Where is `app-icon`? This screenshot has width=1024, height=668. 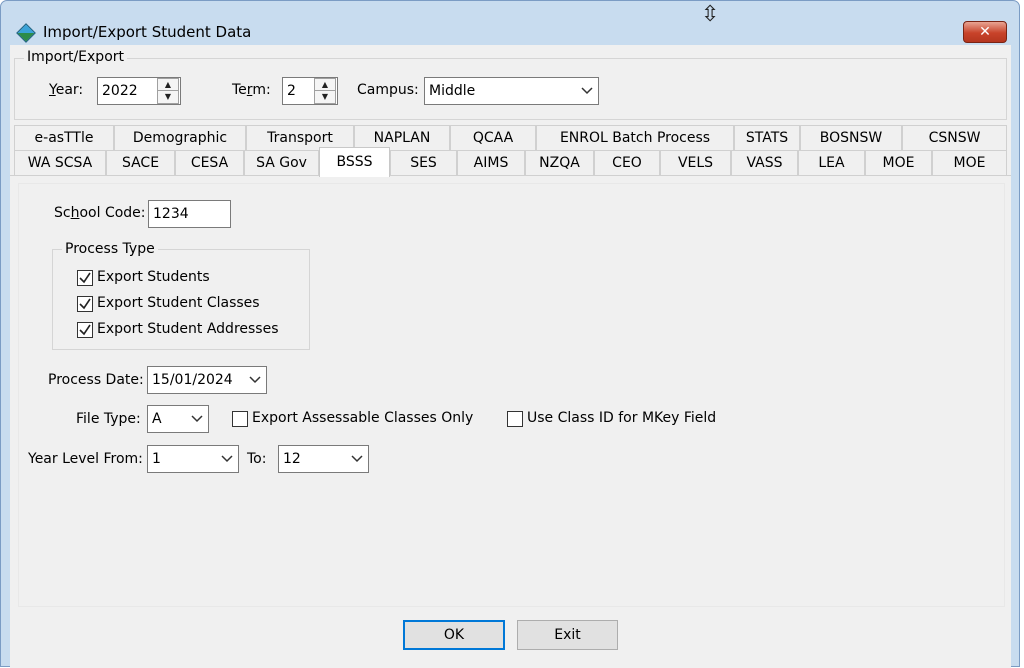 app-icon is located at coordinates (26, 33).